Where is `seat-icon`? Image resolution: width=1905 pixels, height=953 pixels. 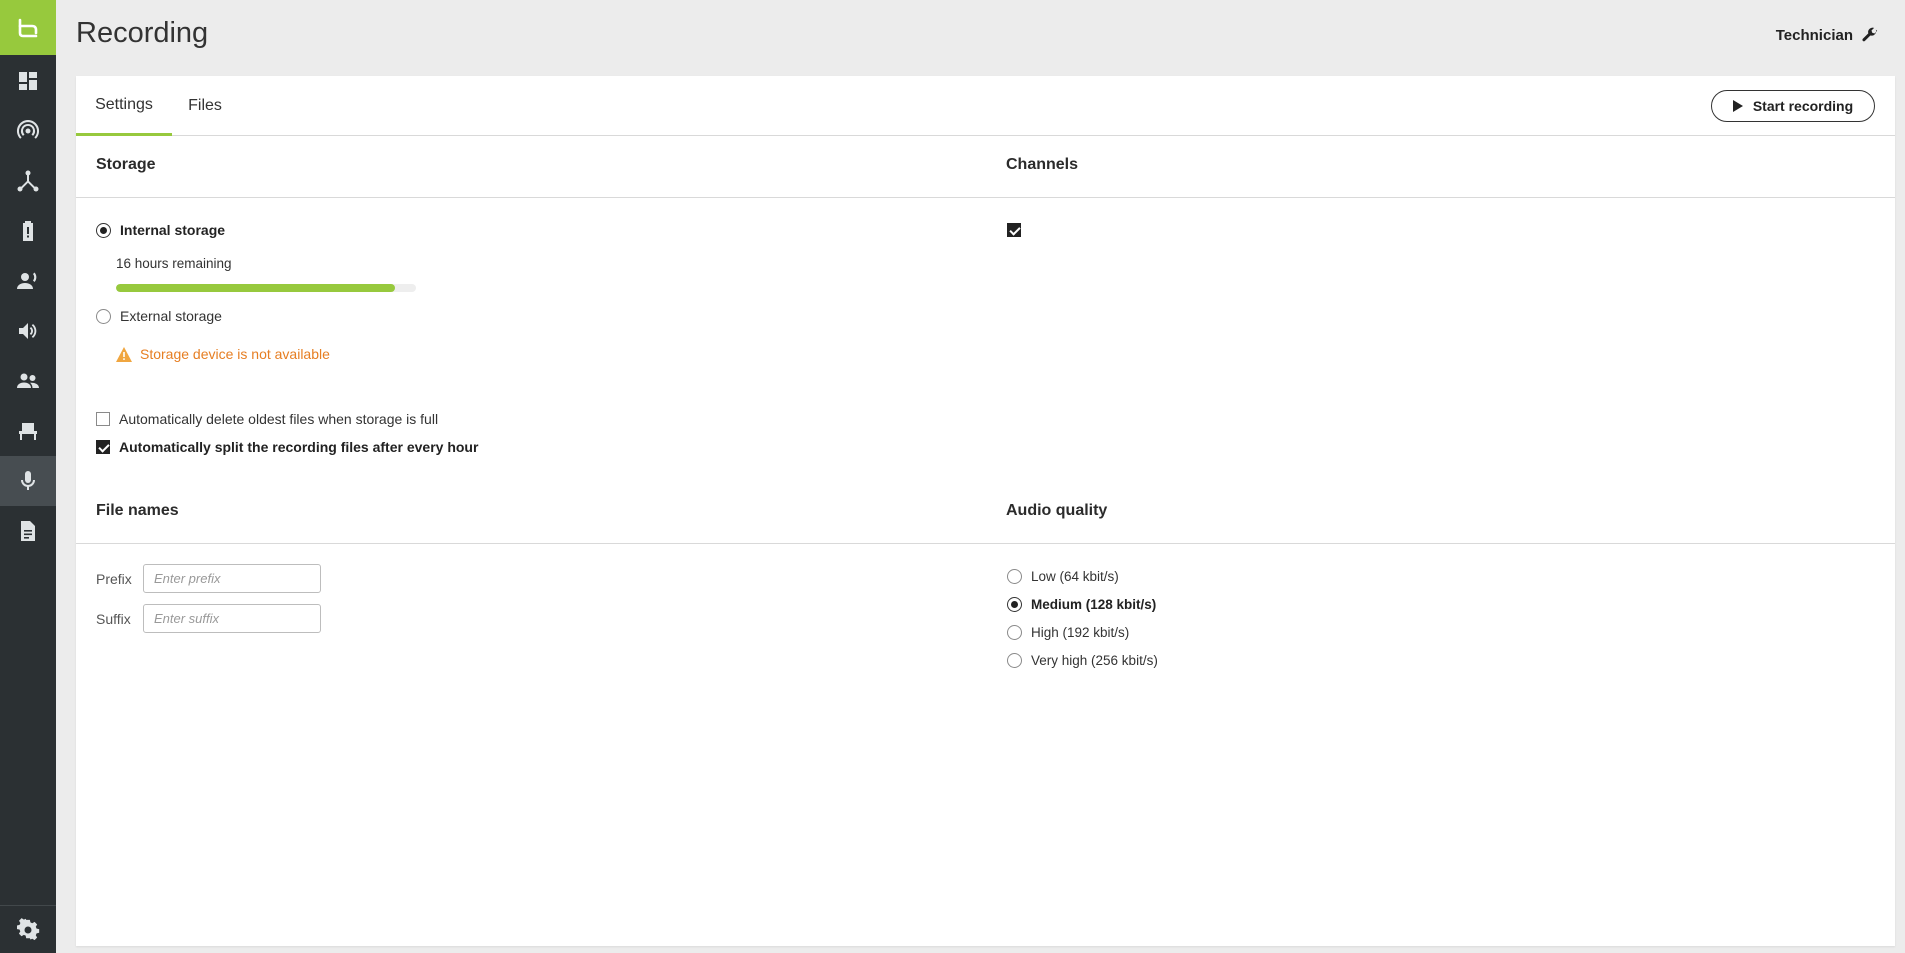
seat-icon is located at coordinates (28, 431).